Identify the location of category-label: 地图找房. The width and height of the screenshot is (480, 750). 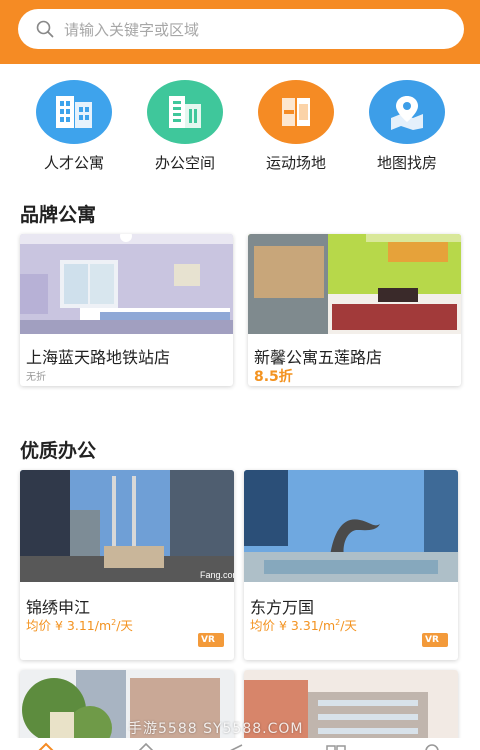
(406, 163).